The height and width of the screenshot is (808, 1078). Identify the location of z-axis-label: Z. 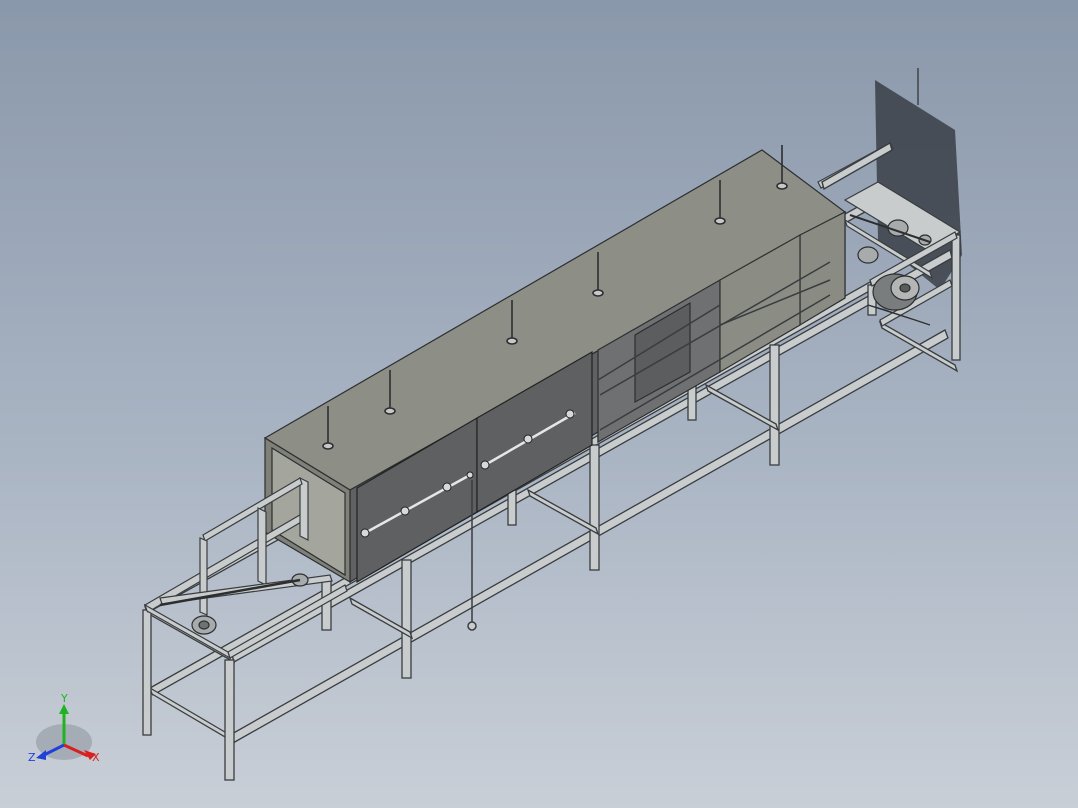
(32, 757).